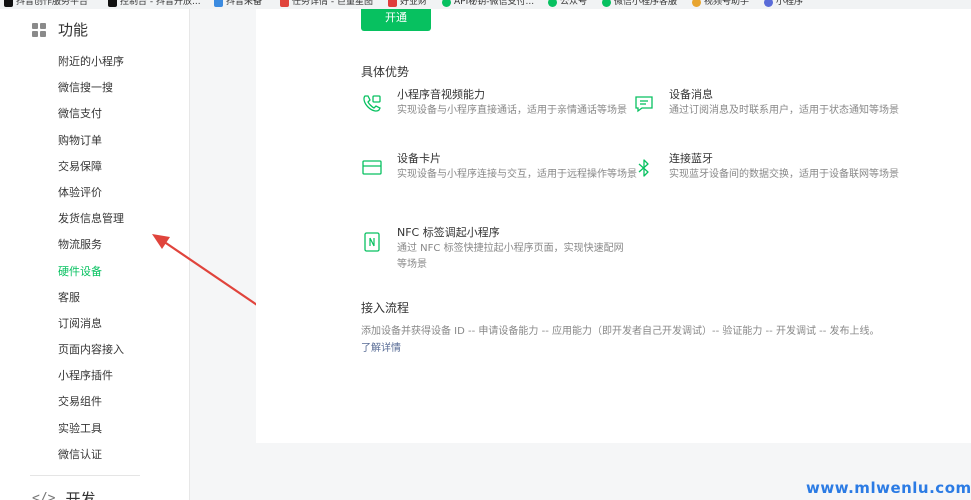 Image resolution: width=971 pixels, height=500 pixels. Describe the element at coordinates (696, 3) in the screenshot. I see `channels-icon` at that location.